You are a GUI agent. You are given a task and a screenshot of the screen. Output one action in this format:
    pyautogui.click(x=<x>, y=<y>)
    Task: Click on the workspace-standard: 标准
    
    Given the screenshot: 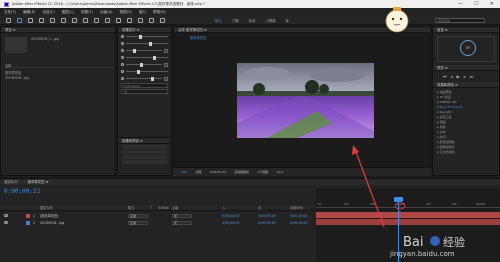 What is the action you would take?
    pyautogui.click(x=252, y=20)
    